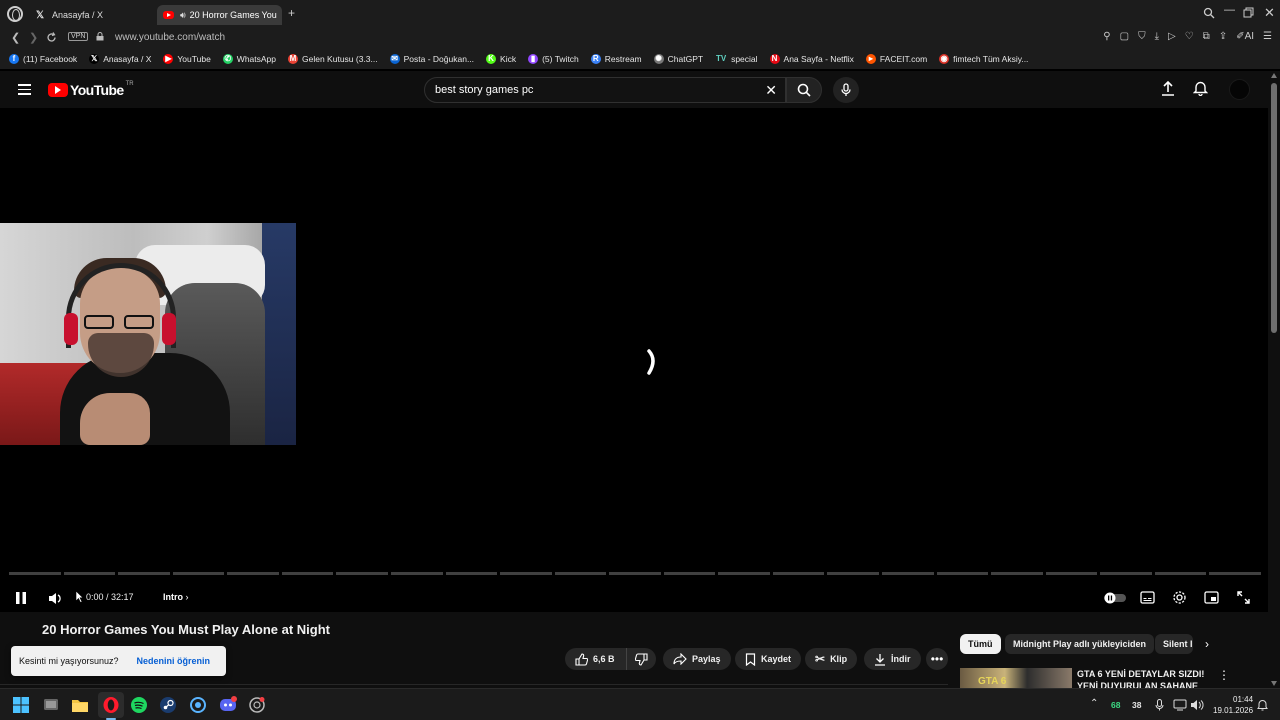  Describe the element at coordinates (1274, 208) in the screenshot. I see `scroll-thumb` at that location.